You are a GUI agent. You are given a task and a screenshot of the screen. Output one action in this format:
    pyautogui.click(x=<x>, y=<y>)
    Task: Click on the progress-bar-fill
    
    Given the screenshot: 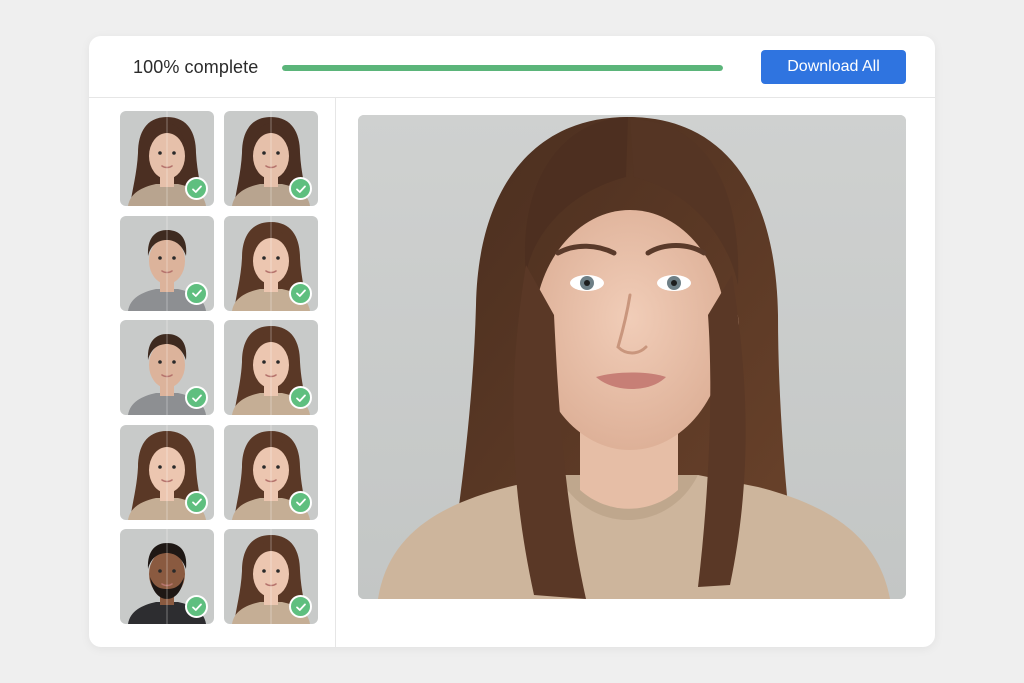 What is the action you would take?
    pyautogui.click(x=502, y=68)
    